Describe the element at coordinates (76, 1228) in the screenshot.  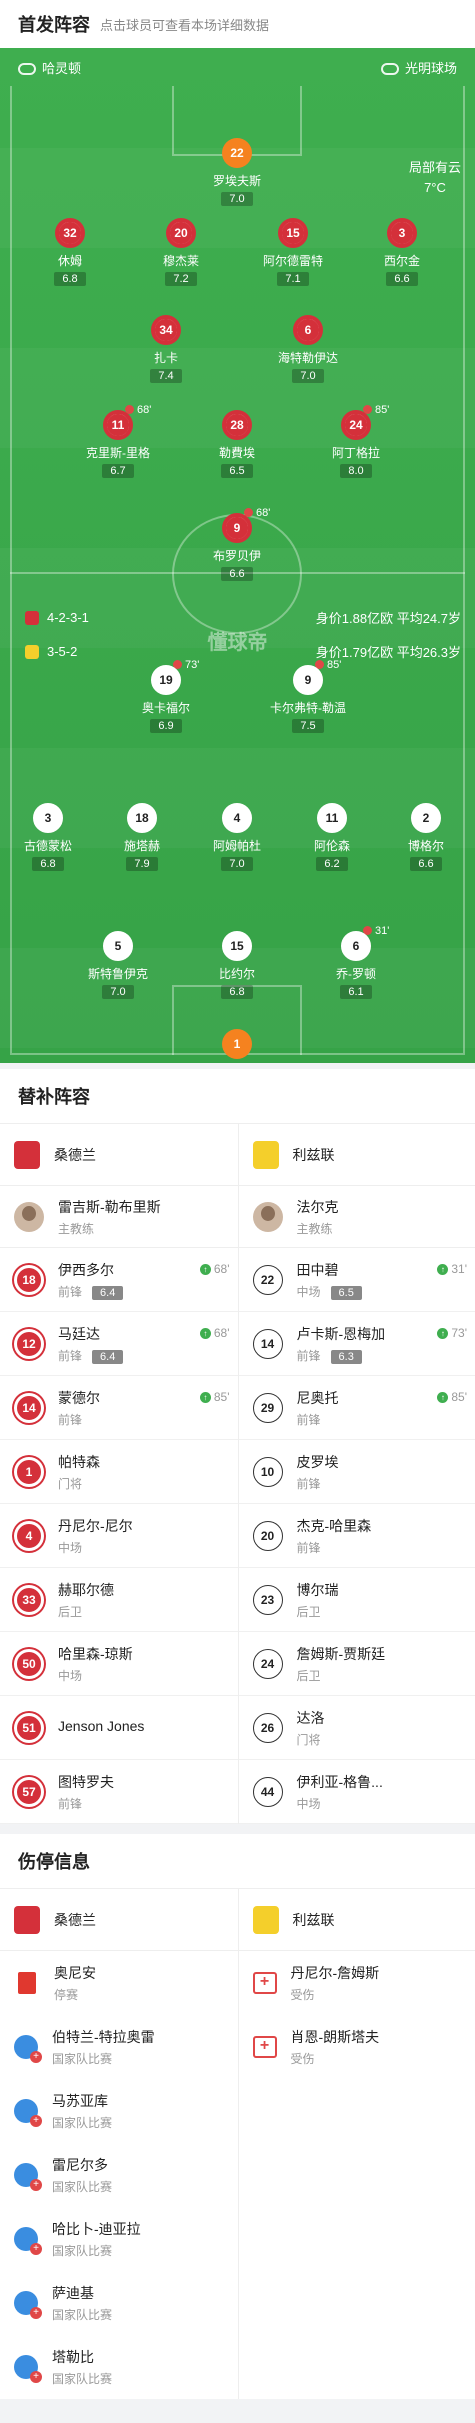
I see `coach-role: 主教练` at that location.